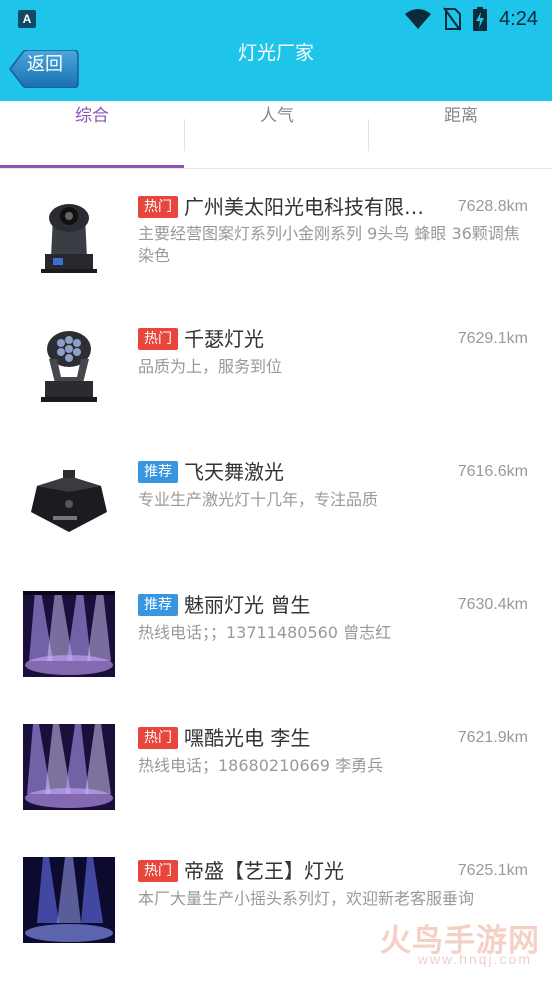 The height and width of the screenshot is (981, 552). I want to click on app-header: 灯光厂家 返回, so click(276, 69).